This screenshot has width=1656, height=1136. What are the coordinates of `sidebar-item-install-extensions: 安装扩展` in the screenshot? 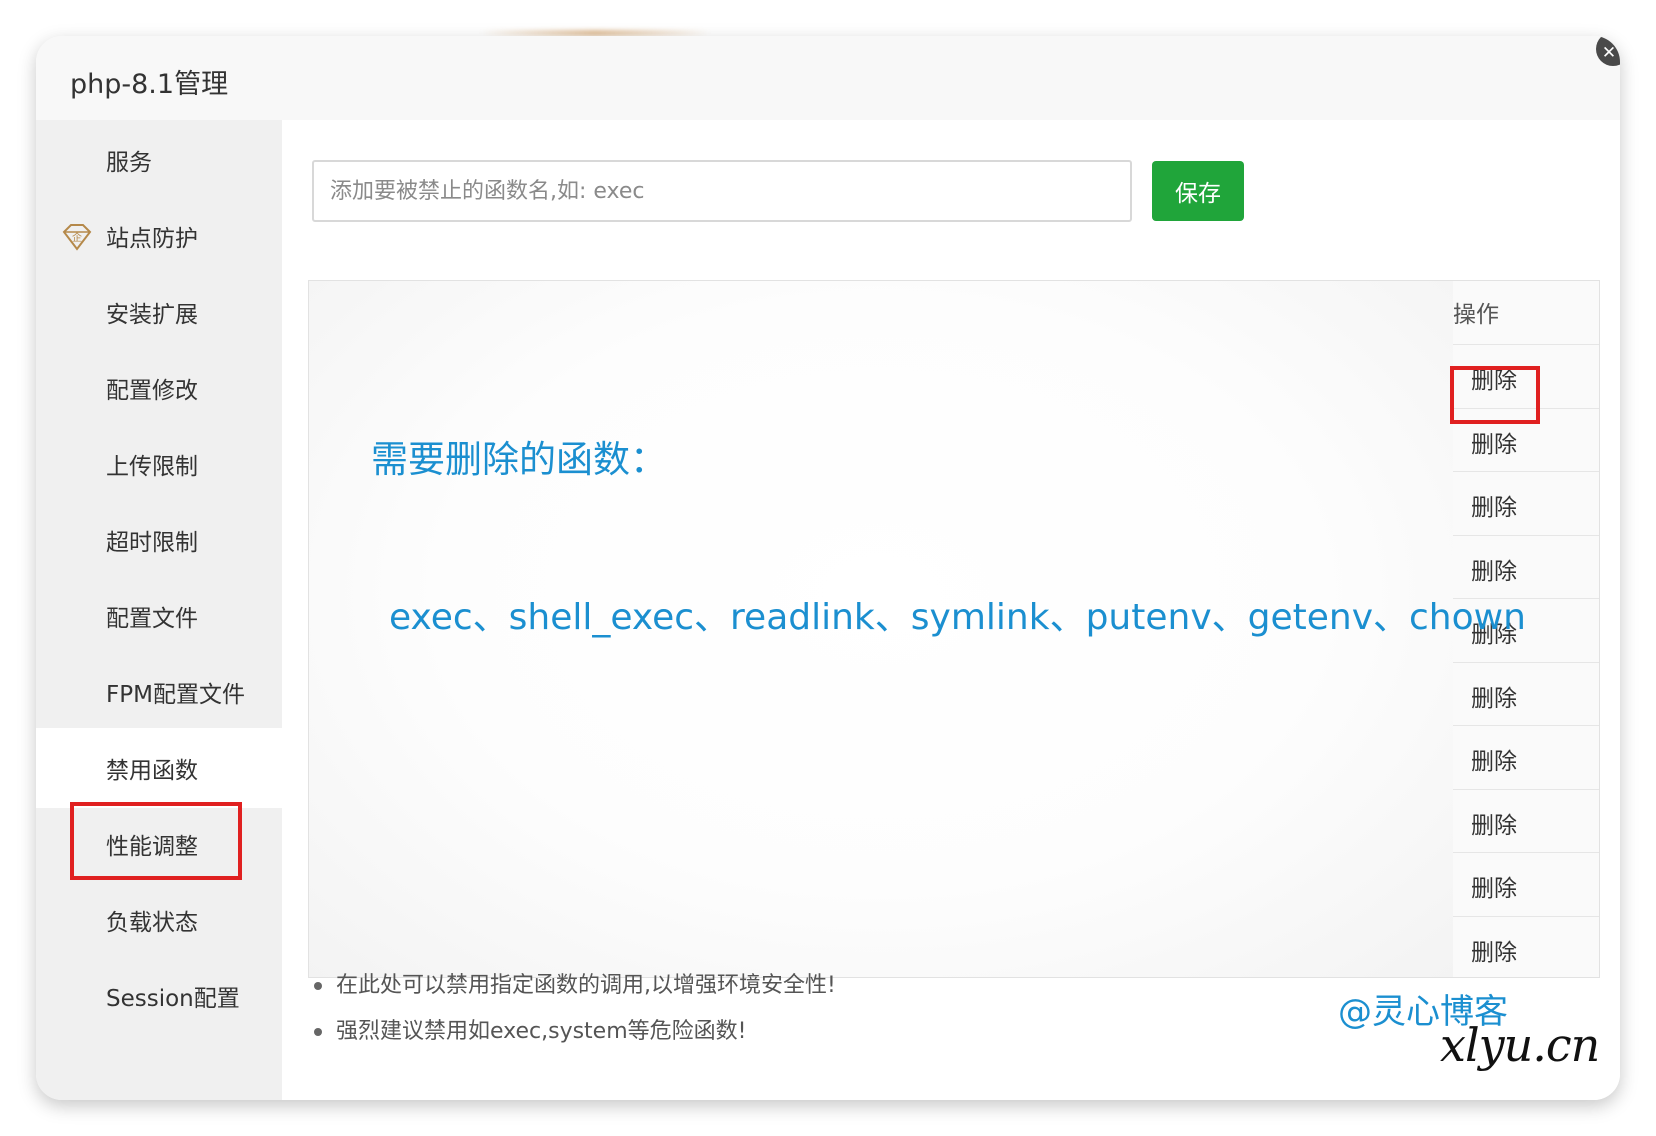 It's located at (159, 312).